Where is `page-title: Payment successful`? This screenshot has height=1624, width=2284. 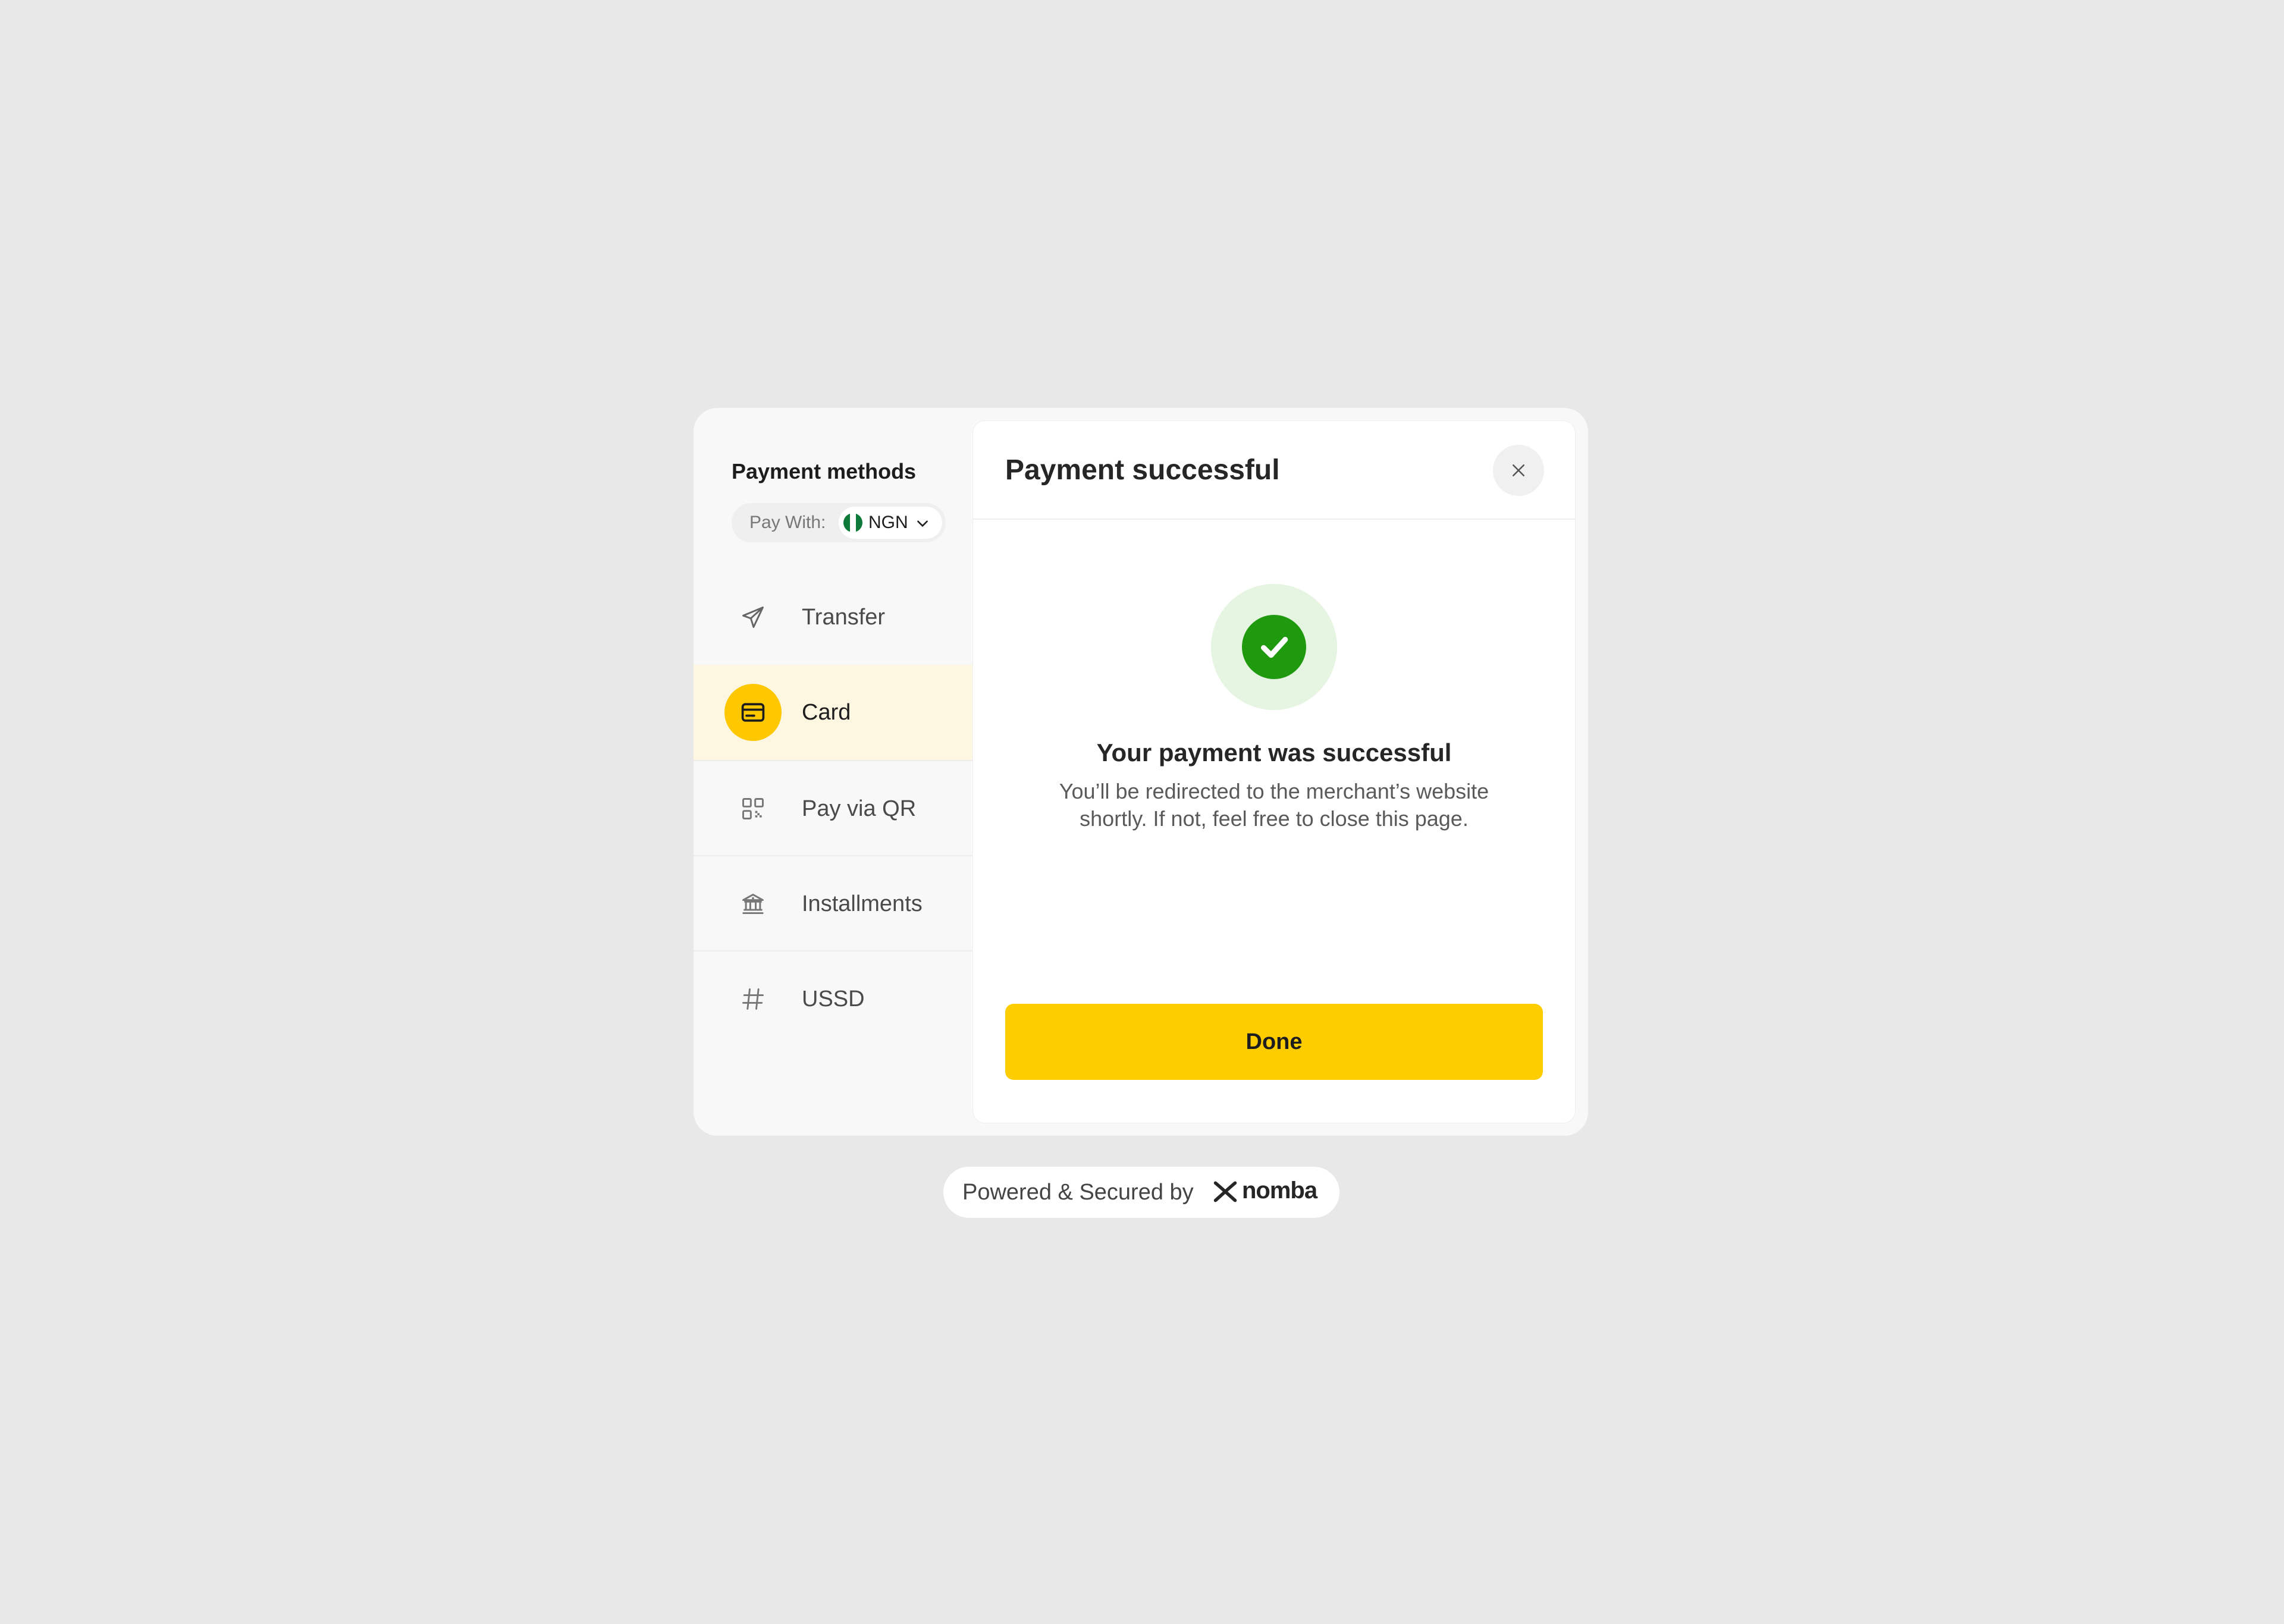
page-title: Payment successful is located at coordinates (1142, 470).